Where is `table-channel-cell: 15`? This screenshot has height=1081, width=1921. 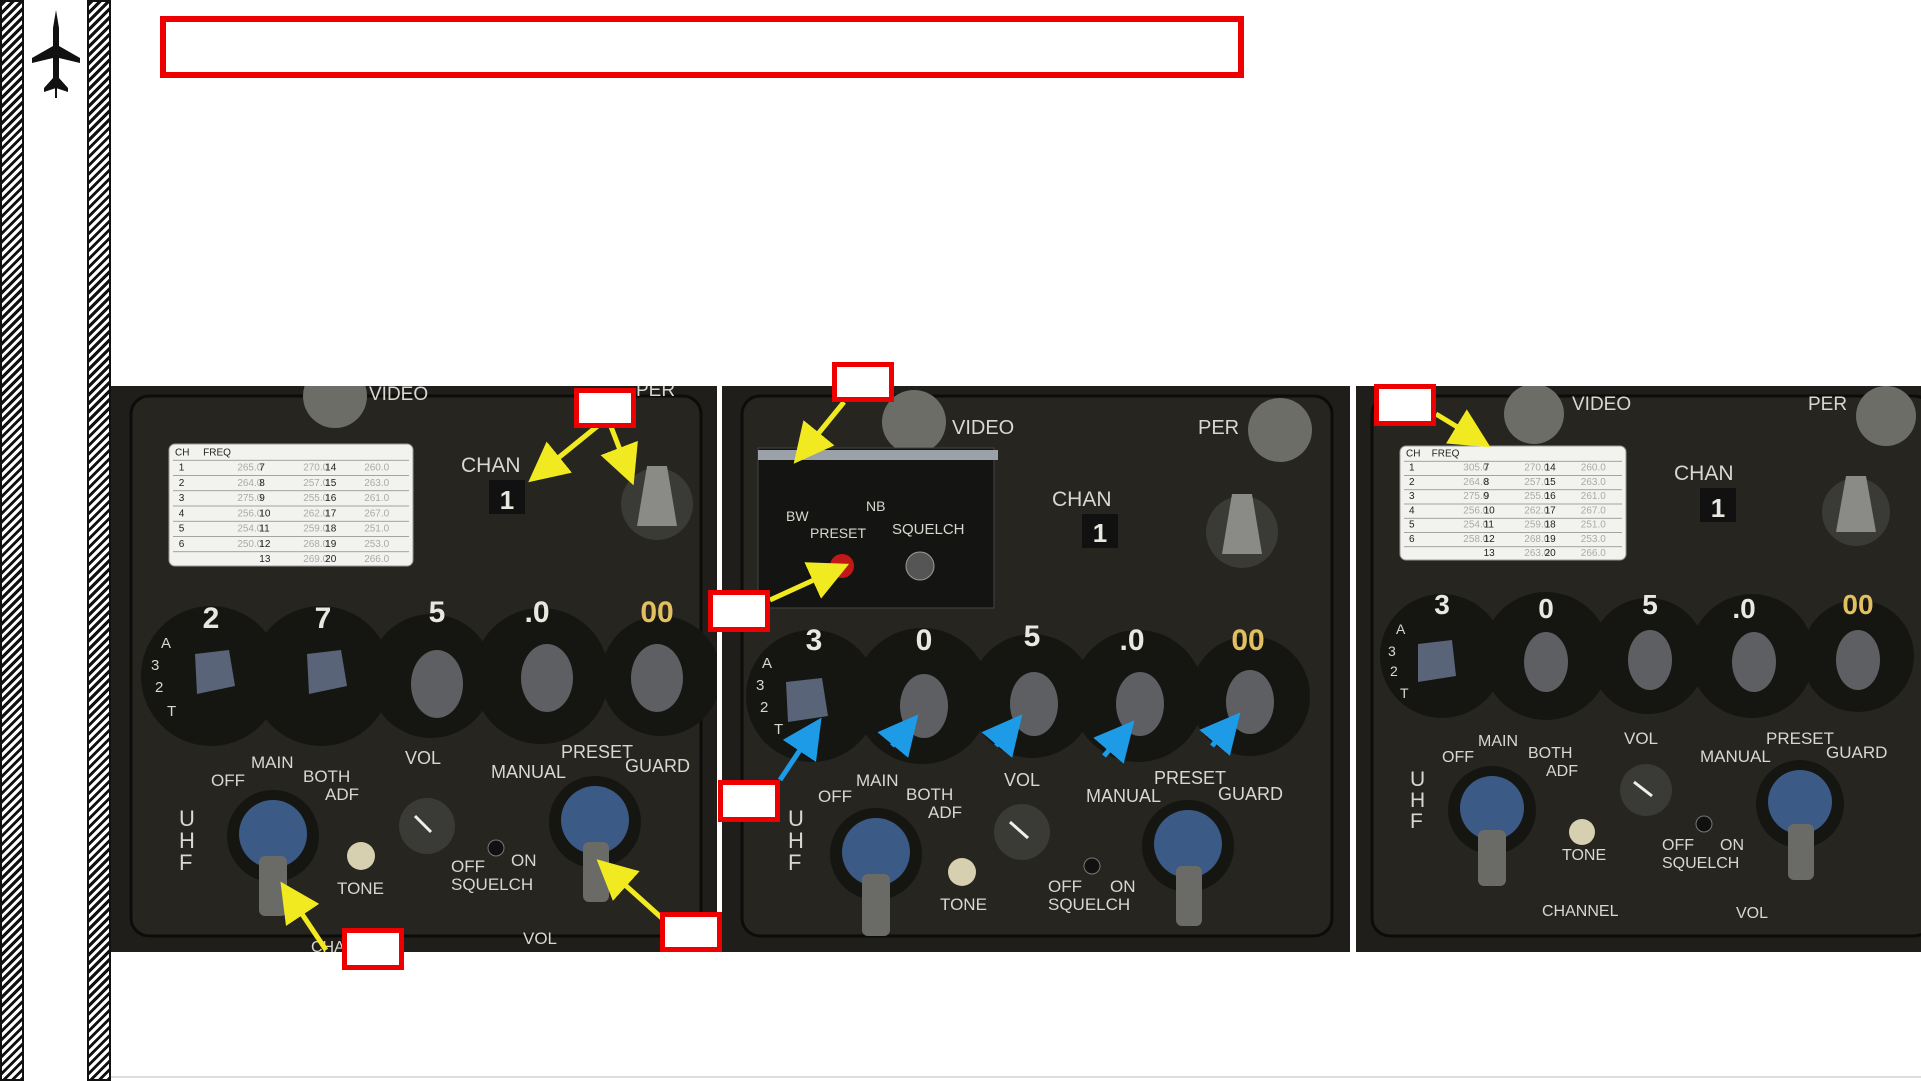
table-channel-cell: 15 is located at coordinates (1551, 482).